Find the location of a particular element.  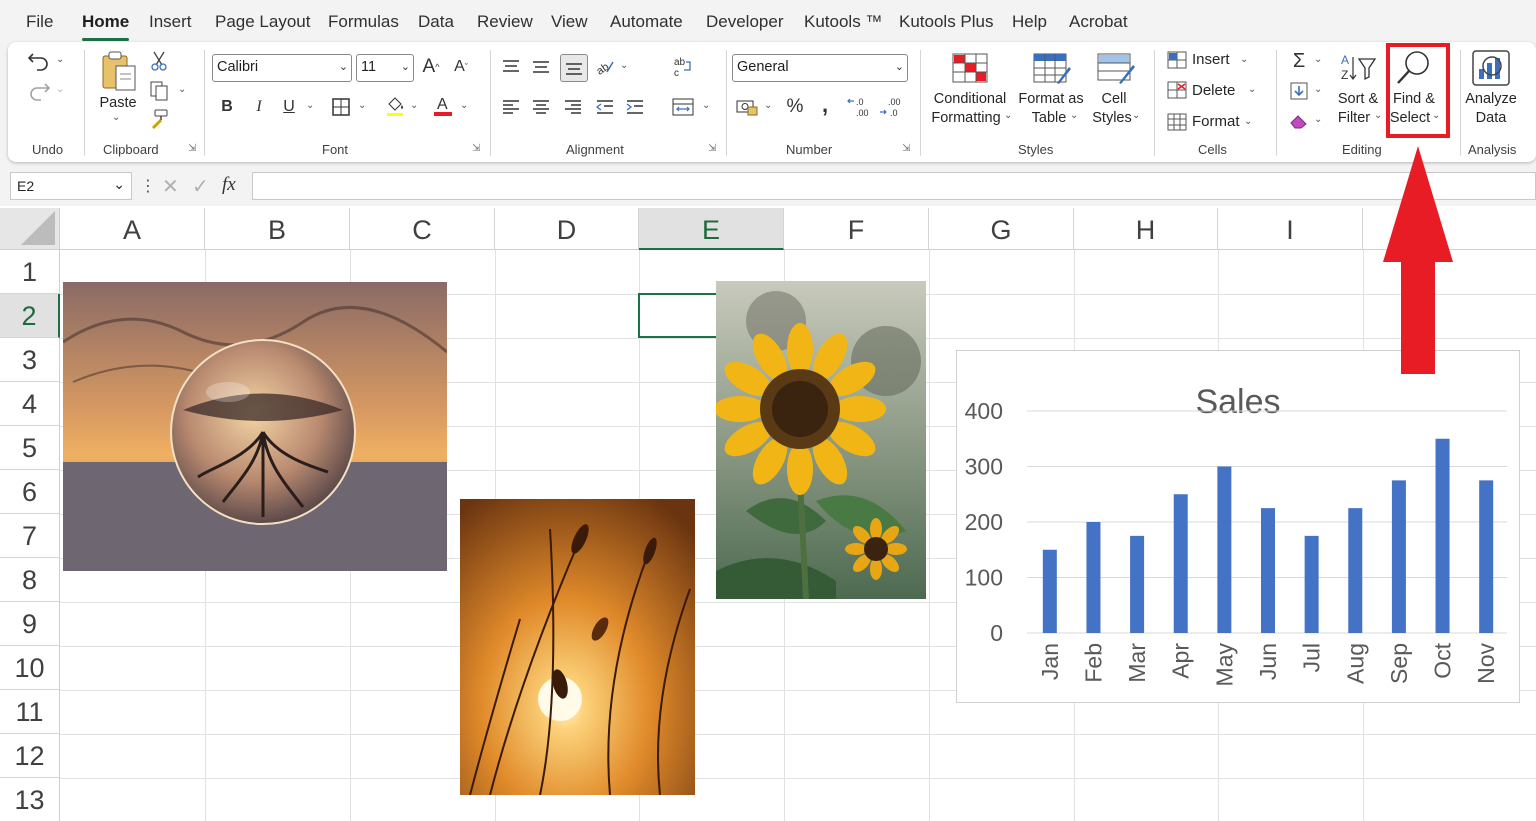

font-name-combo: Calibri ⌄ is located at coordinates (282, 68).